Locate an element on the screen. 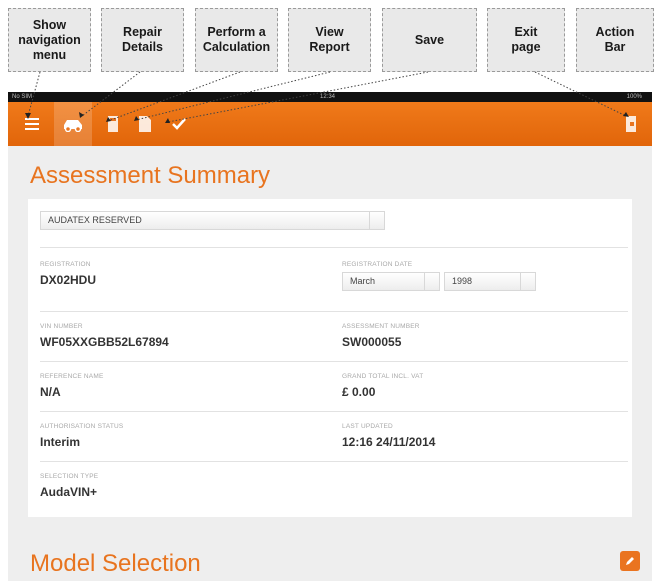 The image size is (659, 581). callout-calculation: Perform a Calculation is located at coordinates (236, 40).